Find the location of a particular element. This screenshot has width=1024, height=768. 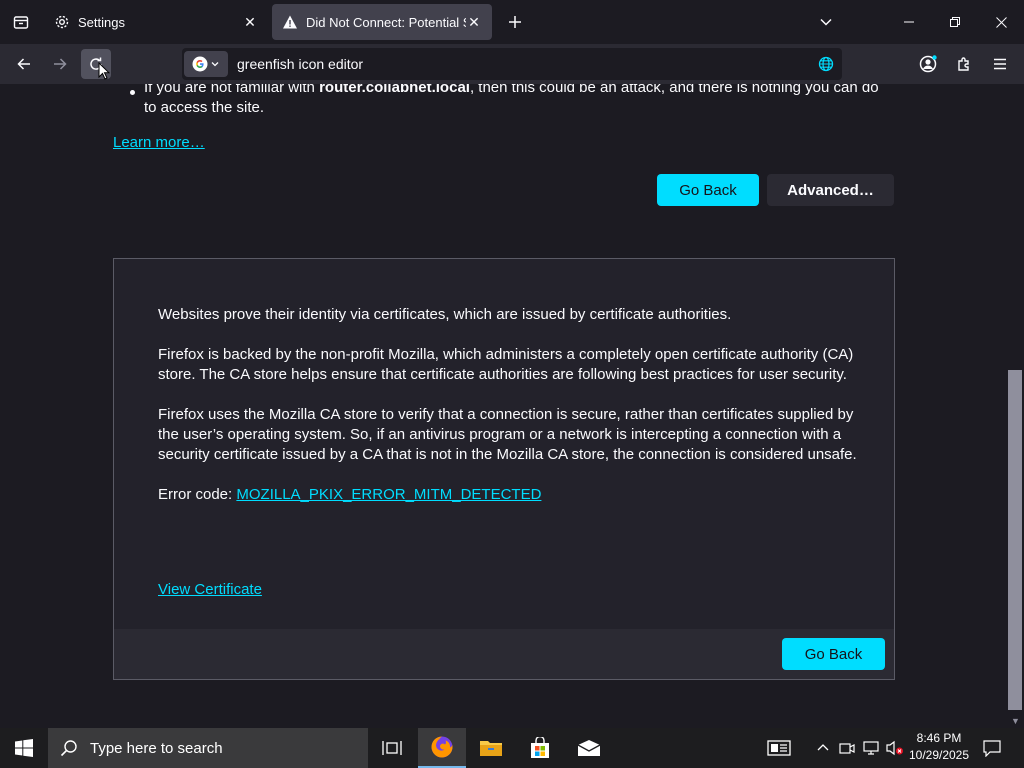

puzzle-icon is located at coordinates (963, 64).